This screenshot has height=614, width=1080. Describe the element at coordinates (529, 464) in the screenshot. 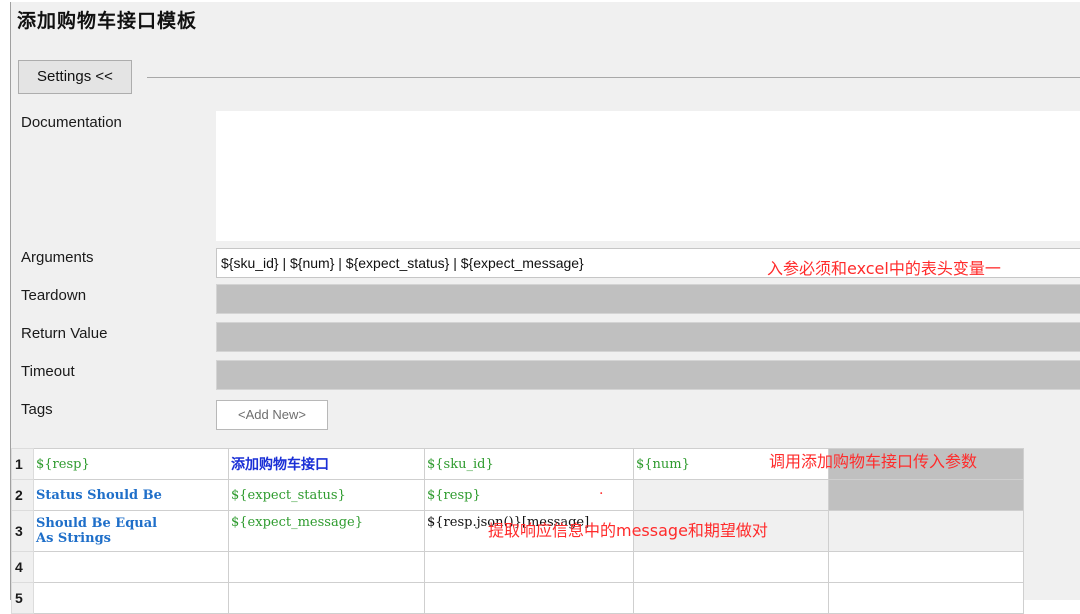

I see `grid-cell: ${sku_id}` at that location.